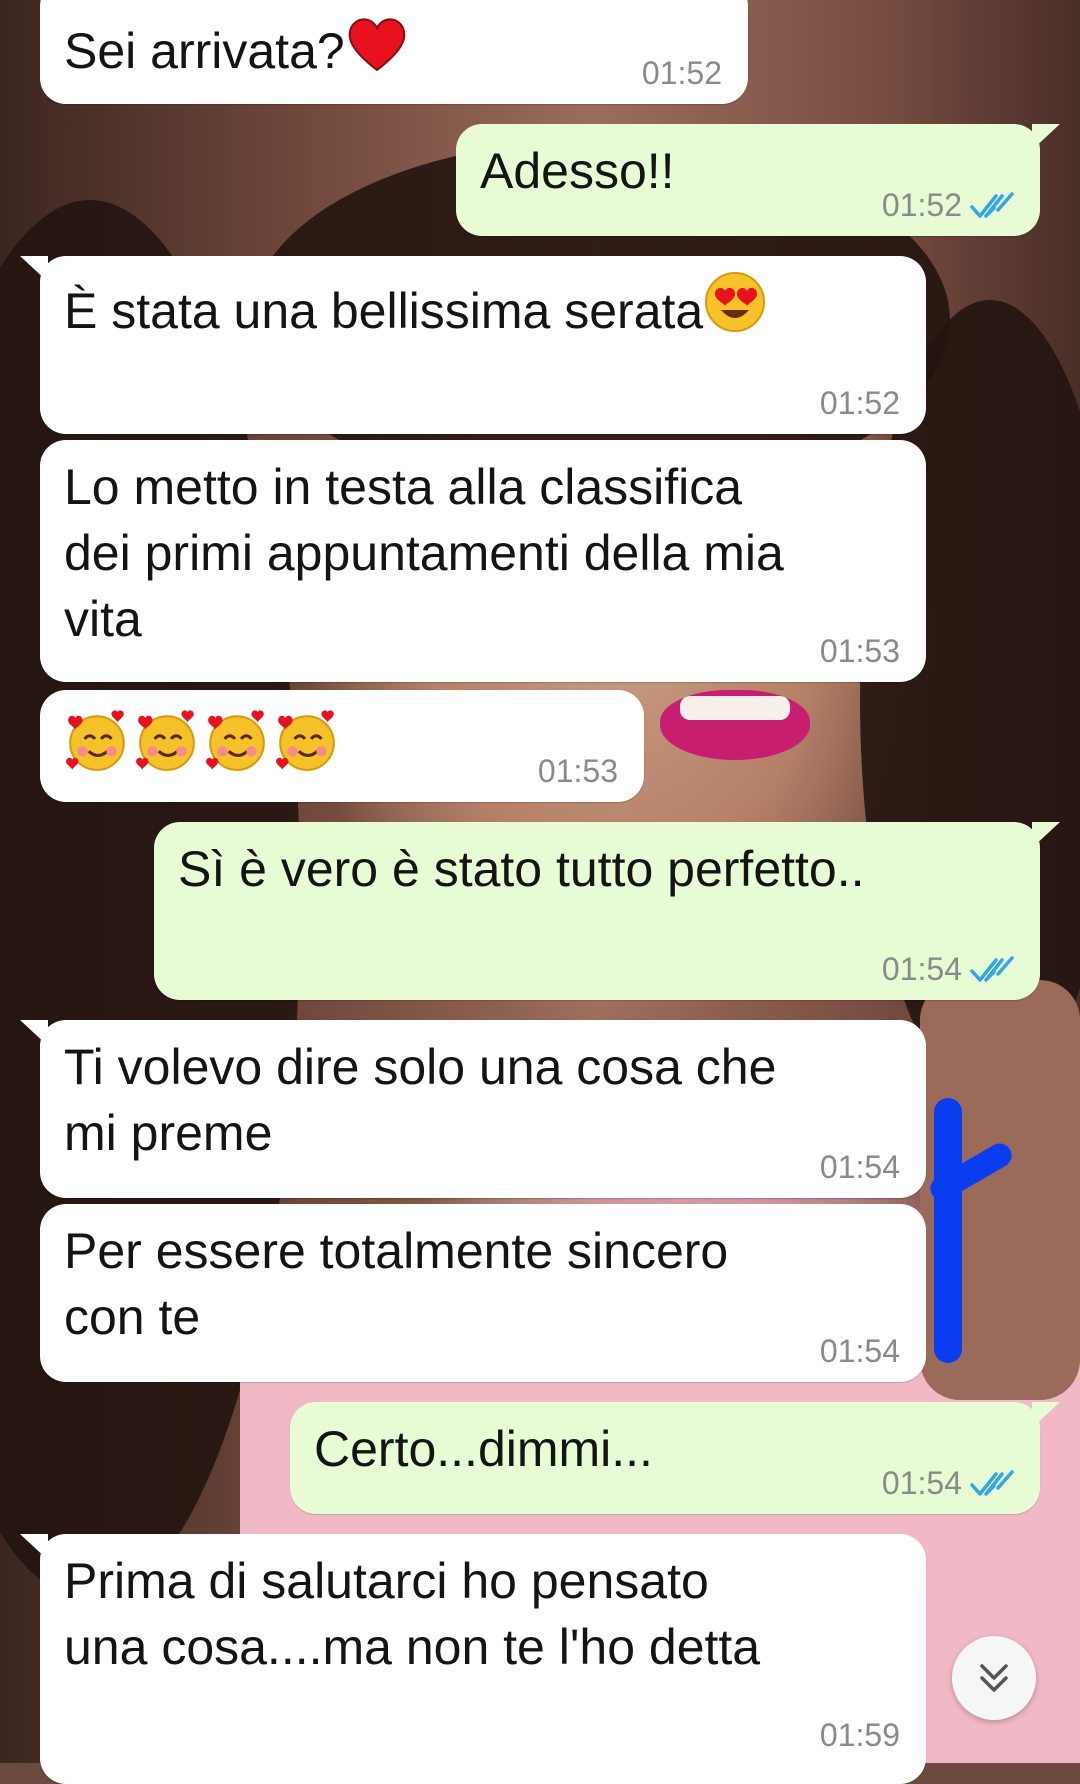 The height and width of the screenshot is (1784, 1080). I want to click on double-chevron-down-icon, so click(994, 1678).